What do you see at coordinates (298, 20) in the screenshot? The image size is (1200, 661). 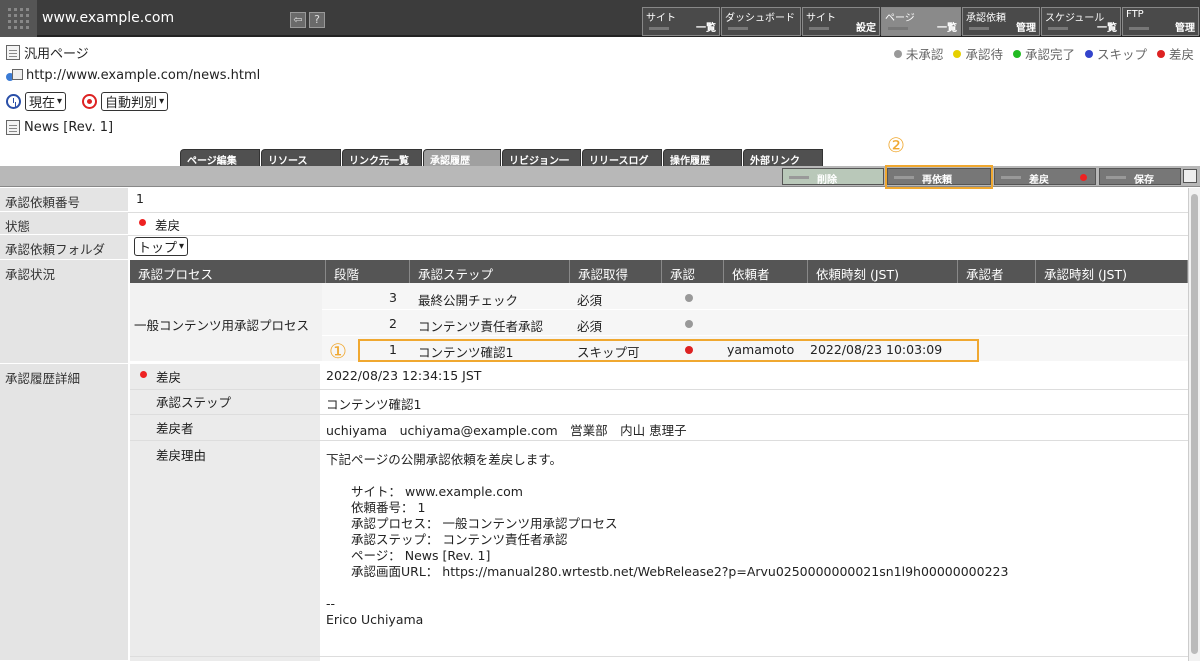 I see `back-button: ⇦` at bounding box center [298, 20].